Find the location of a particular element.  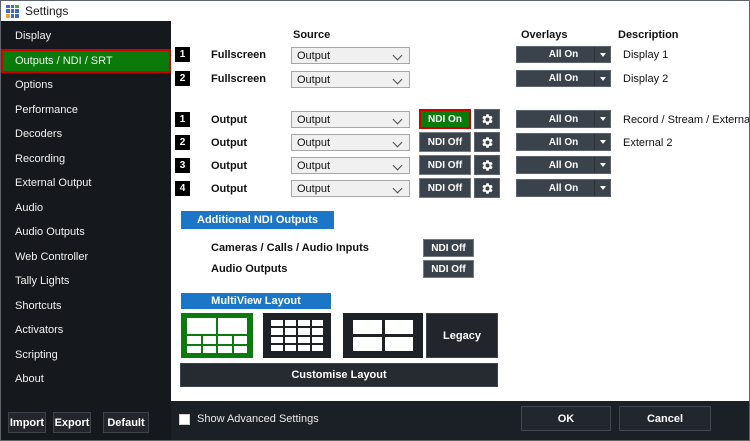

output-2-source-dropdown: Output is located at coordinates (350, 142).